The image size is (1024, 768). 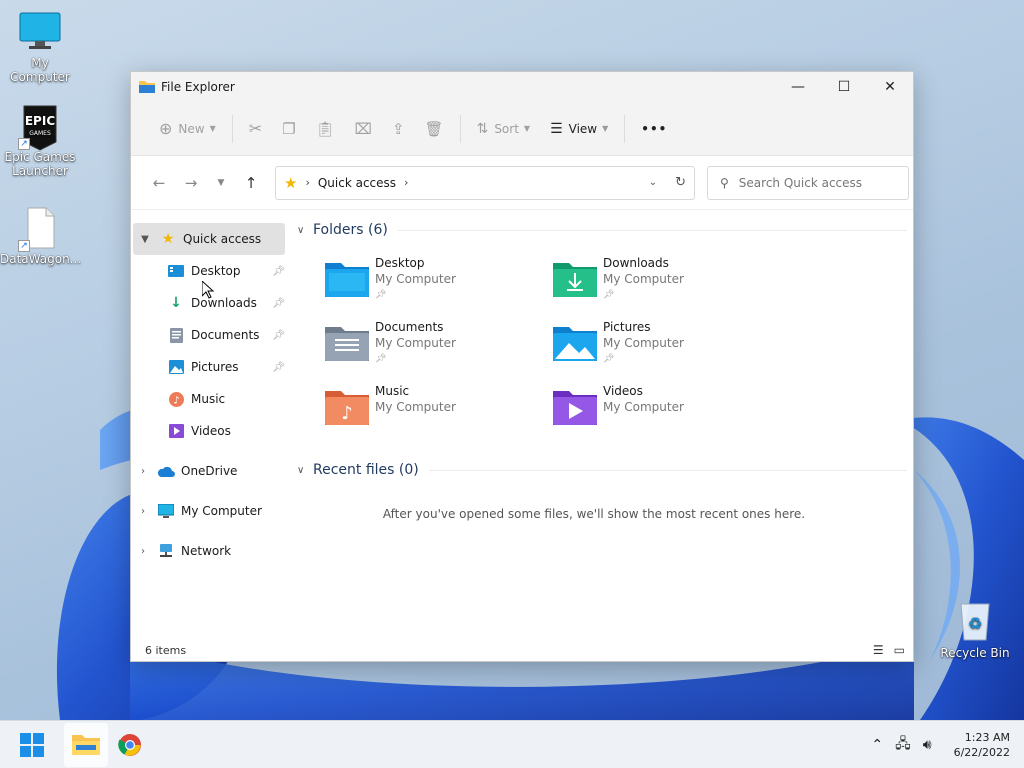 What do you see at coordinates (210, 551) in the screenshot?
I see `sidebar-item-network: › Network` at bounding box center [210, 551].